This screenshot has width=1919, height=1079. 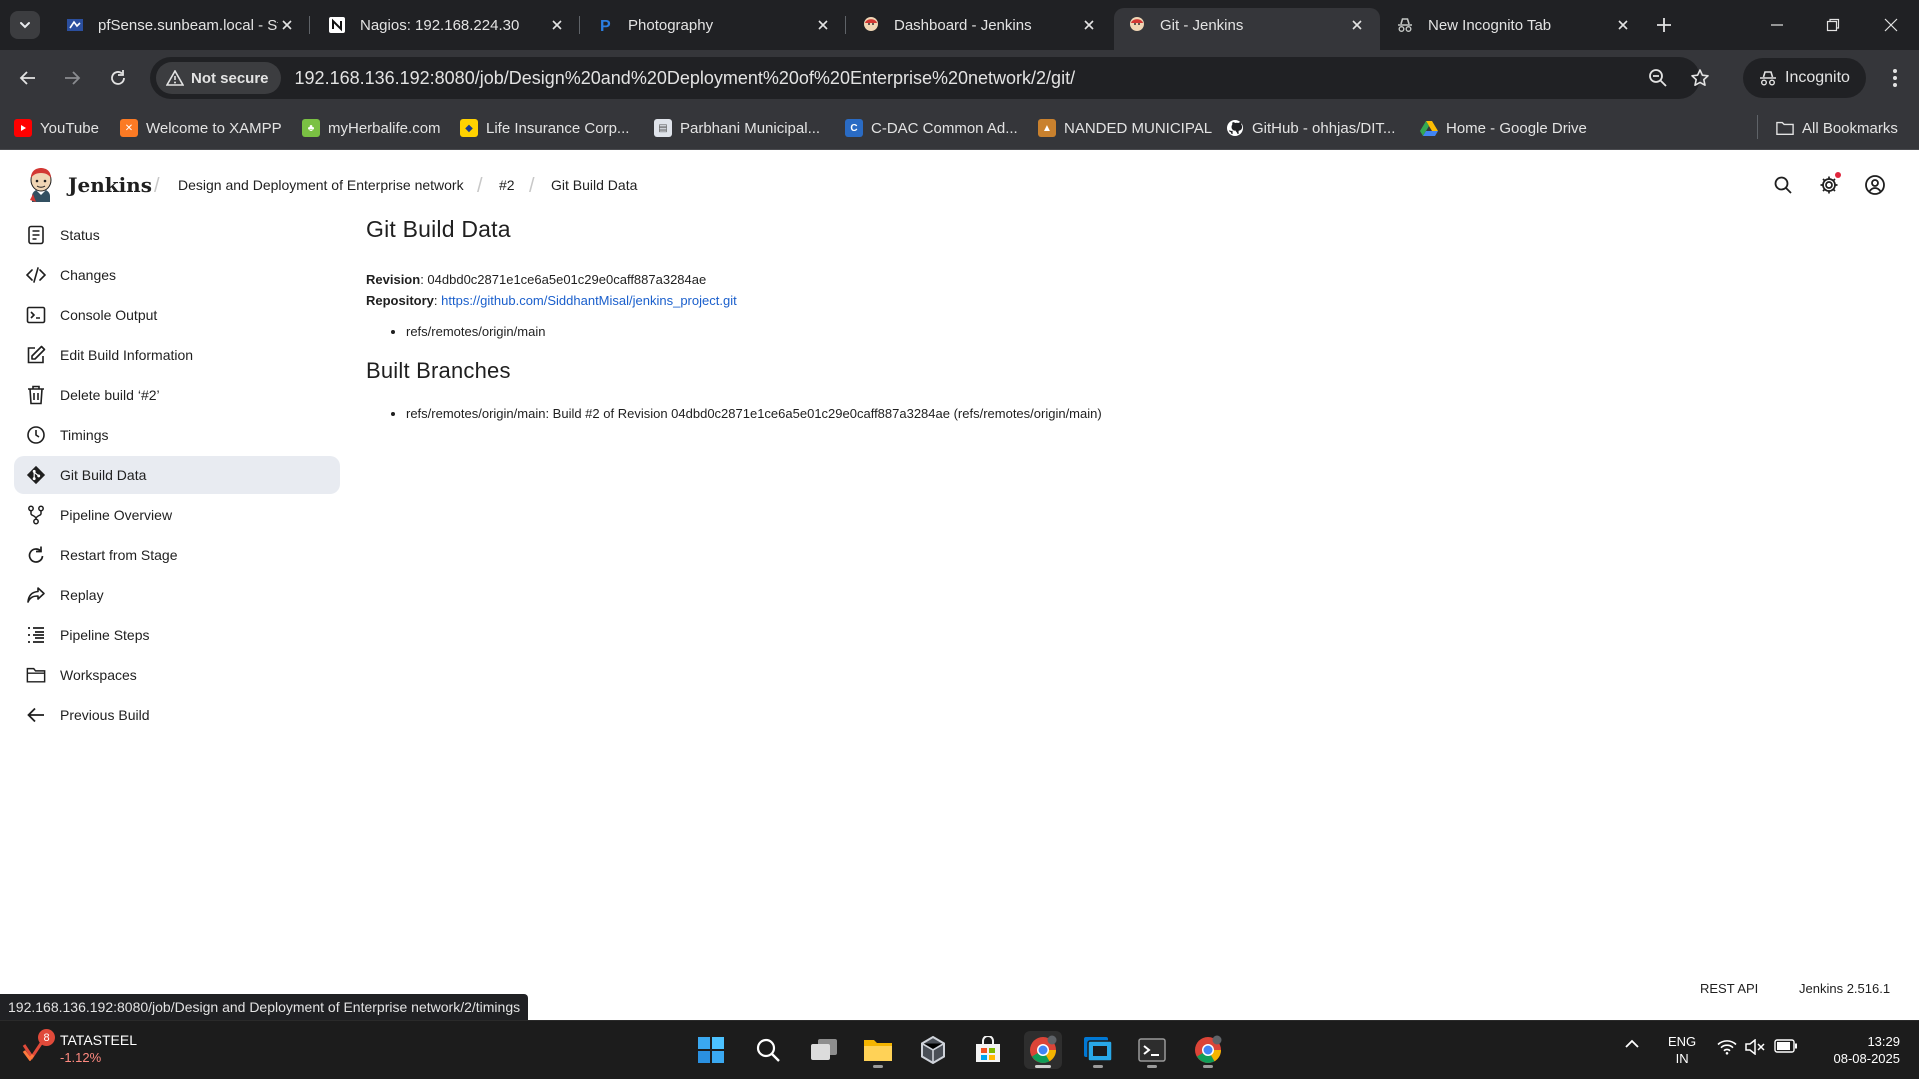 What do you see at coordinates (177, 315) in the screenshot?
I see `sidebar-item-console-output: Console Output` at bounding box center [177, 315].